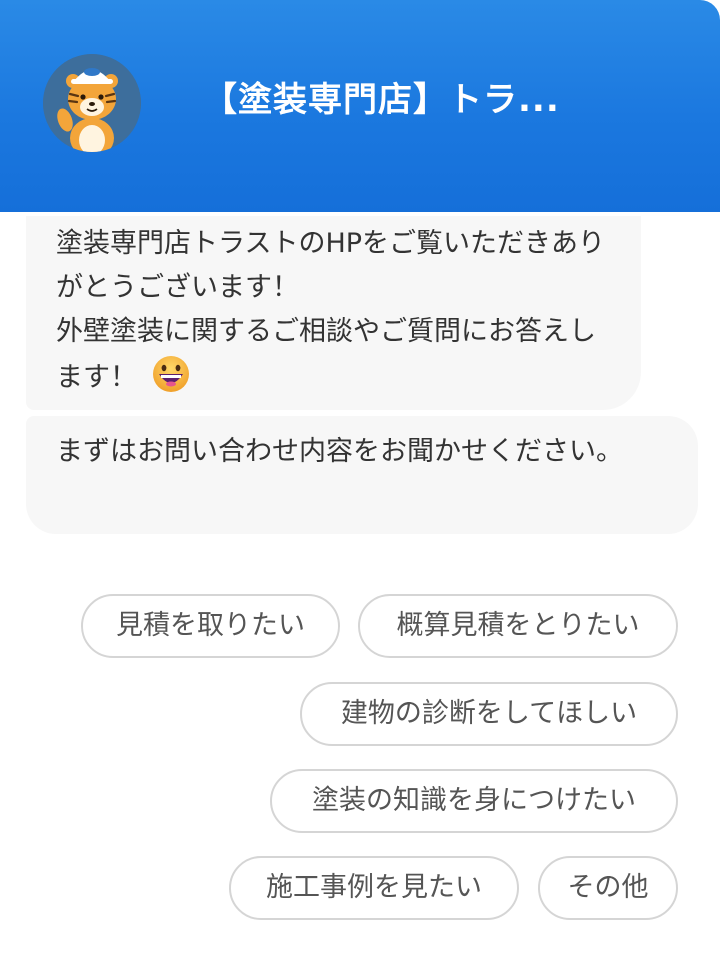 This screenshot has width=720, height=960. Describe the element at coordinates (374, 888) in the screenshot. I see `quick-reply-case-studies: 施工事例を見たい` at that location.